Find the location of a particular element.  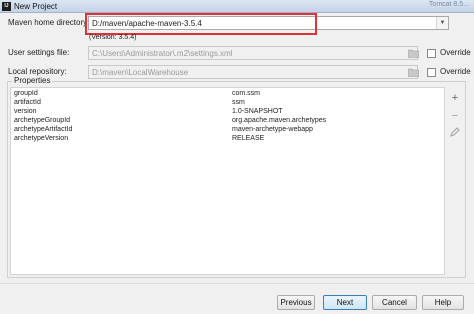

help-button-label: Help is located at coordinates (443, 302).